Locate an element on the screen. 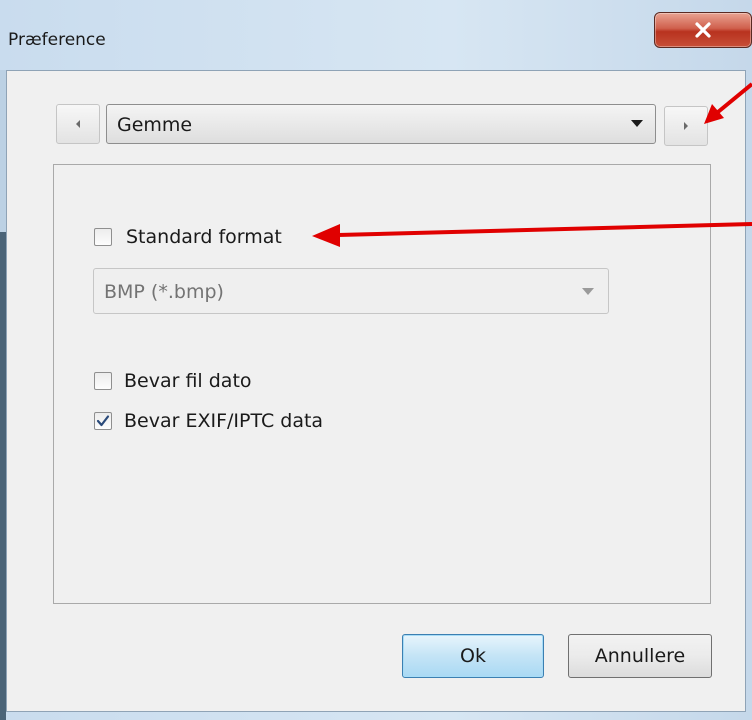 The height and width of the screenshot is (720, 752). keep-exif-checkbox is located at coordinates (103, 421).